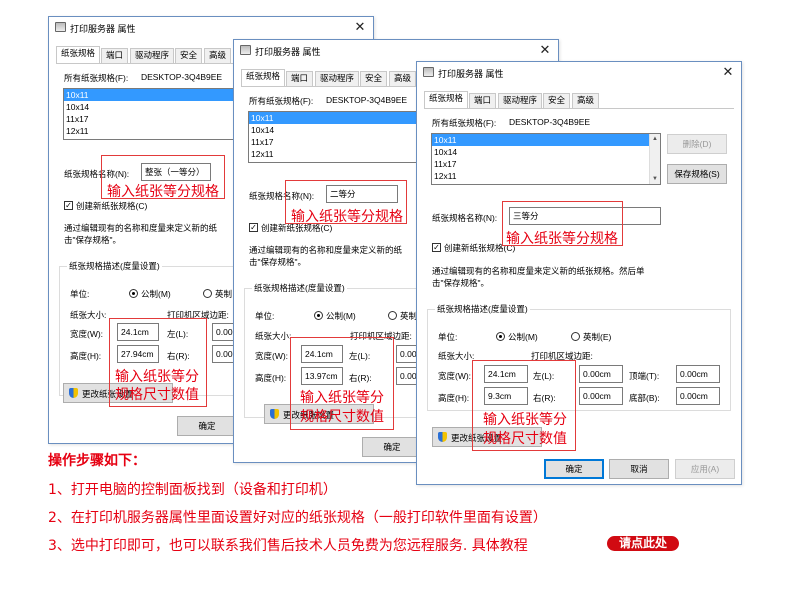 Image resolution: width=790 pixels, height=612 pixels. What do you see at coordinates (562, 238) in the screenshot?
I see `annotation-text: 输入纸张等分规格` at bounding box center [562, 238].